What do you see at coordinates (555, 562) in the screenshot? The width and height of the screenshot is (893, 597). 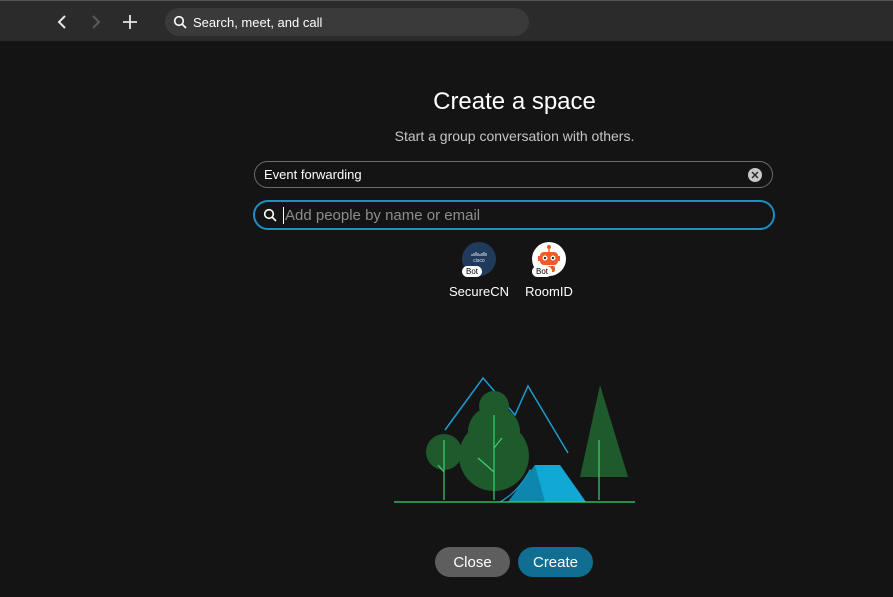 I see `create-button: Create` at bounding box center [555, 562].